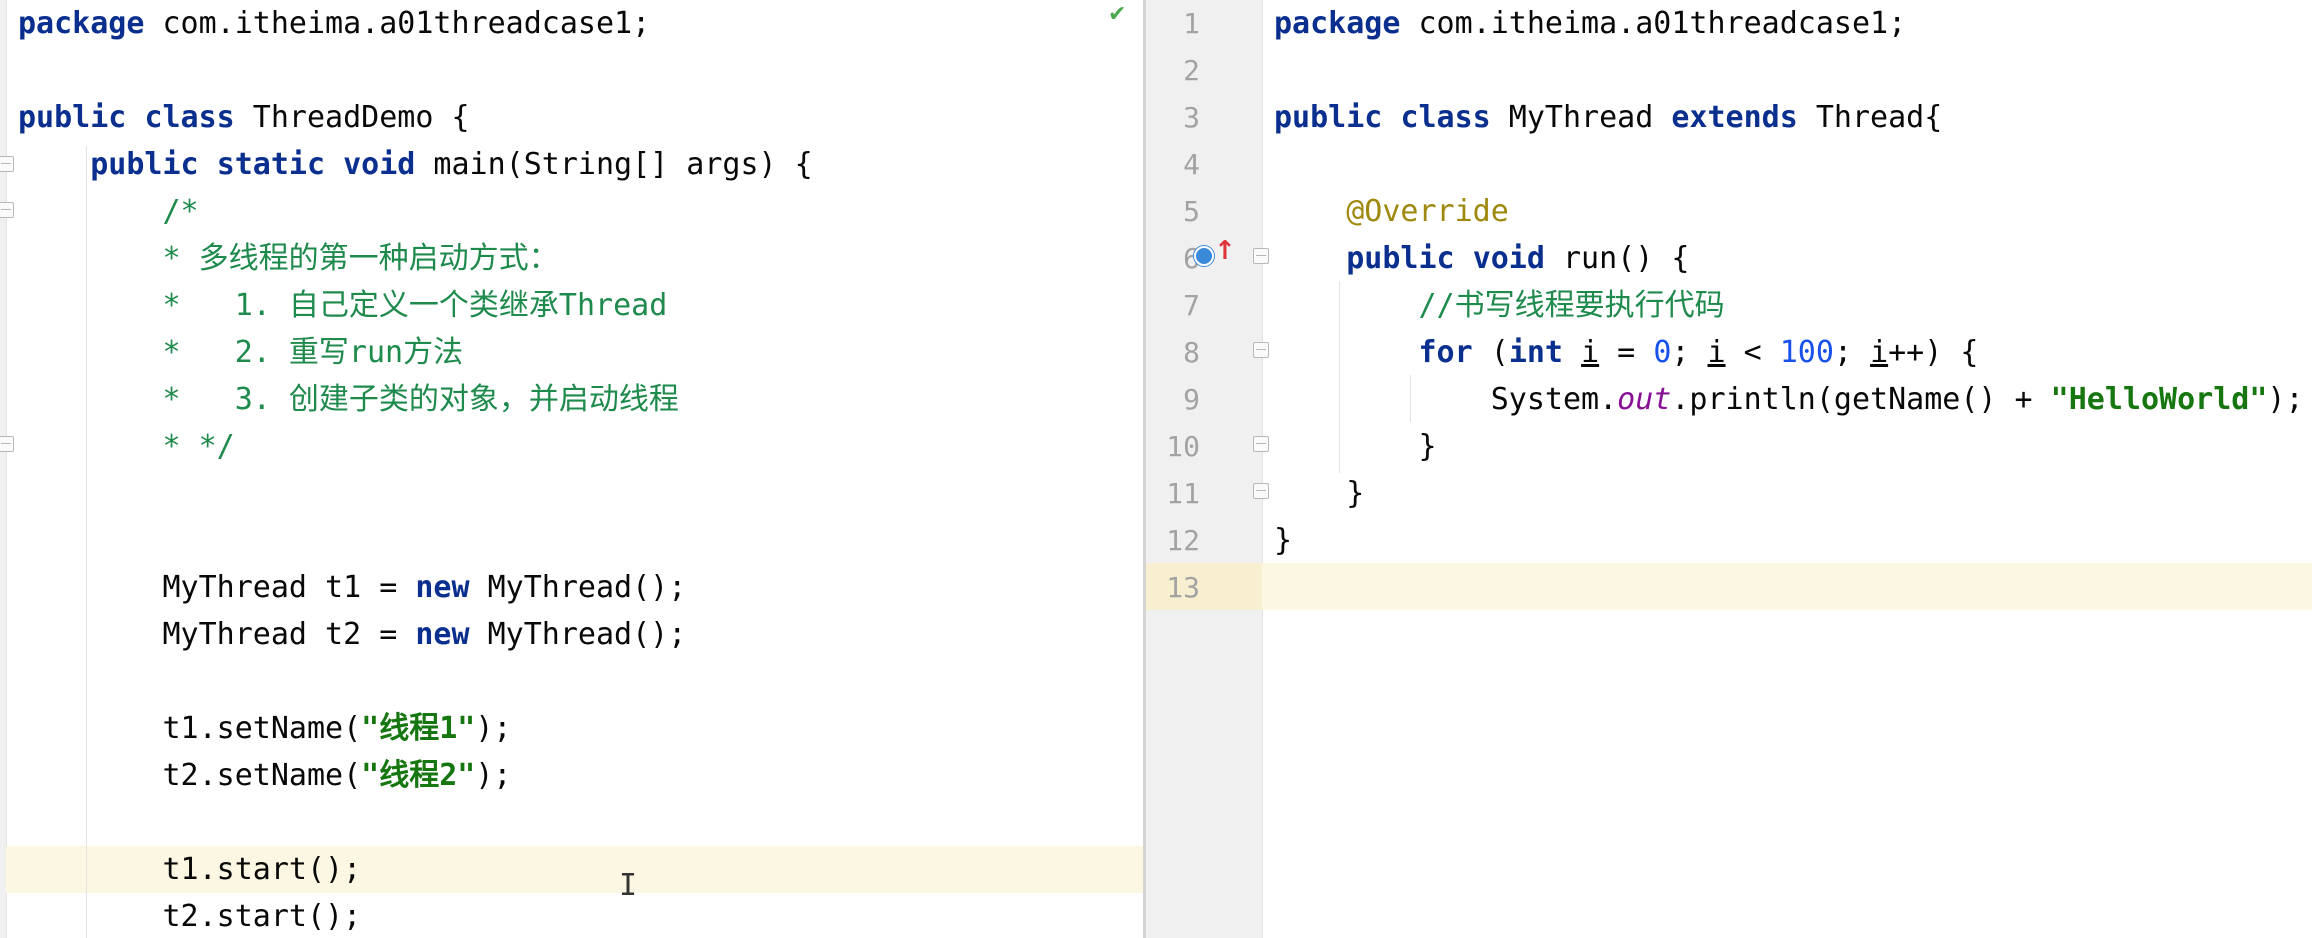 This screenshot has height=938, width=2312. Describe the element at coordinates (1427, 211) in the screenshot. I see `code-token: @Override` at that location.